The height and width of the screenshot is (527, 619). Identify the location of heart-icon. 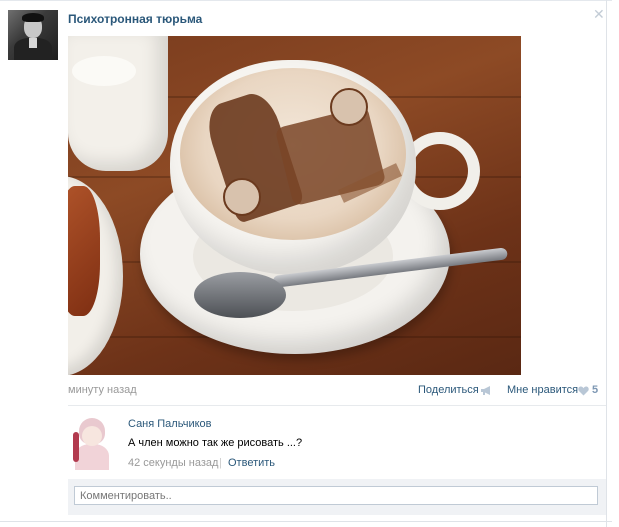
(583, 391).